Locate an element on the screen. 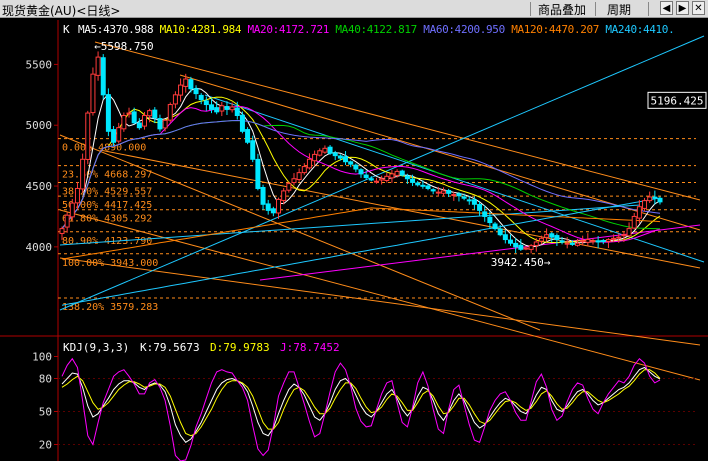 The image size is (708, 461). chevron-right-icon: ▶ is located at coordinates (682, 8).